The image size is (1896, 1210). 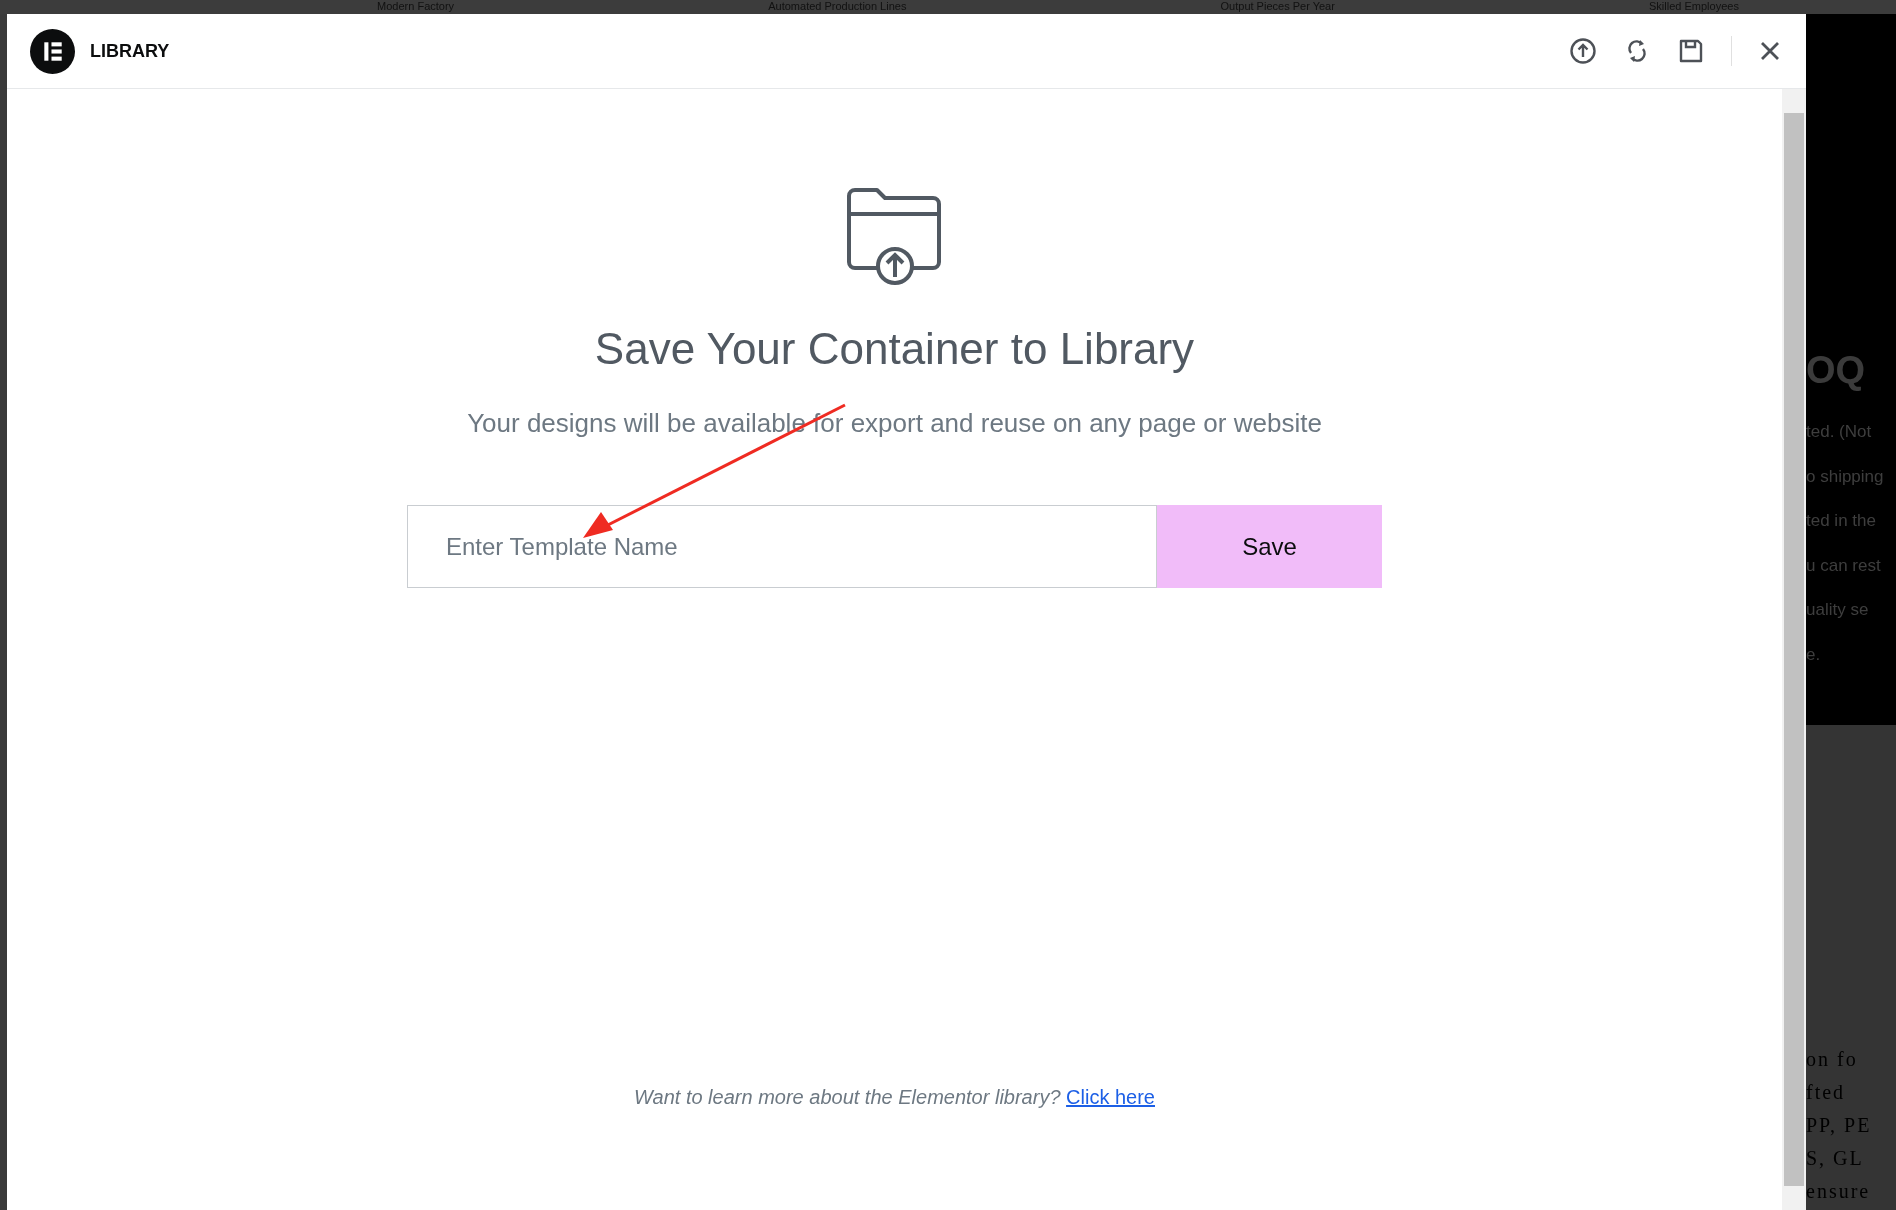 I want to click on dialog-title: LIBRARY, so click(x=130, y=51).